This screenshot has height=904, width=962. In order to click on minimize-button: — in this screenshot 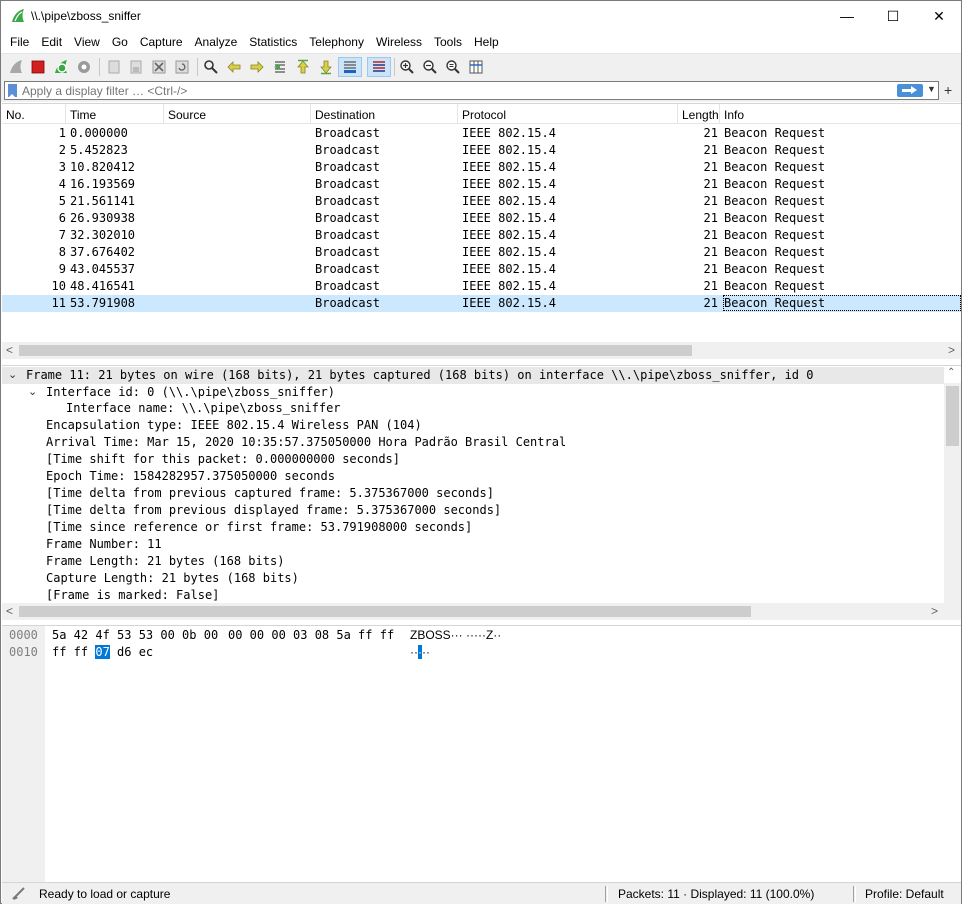, I will do `click(847, 16)`.